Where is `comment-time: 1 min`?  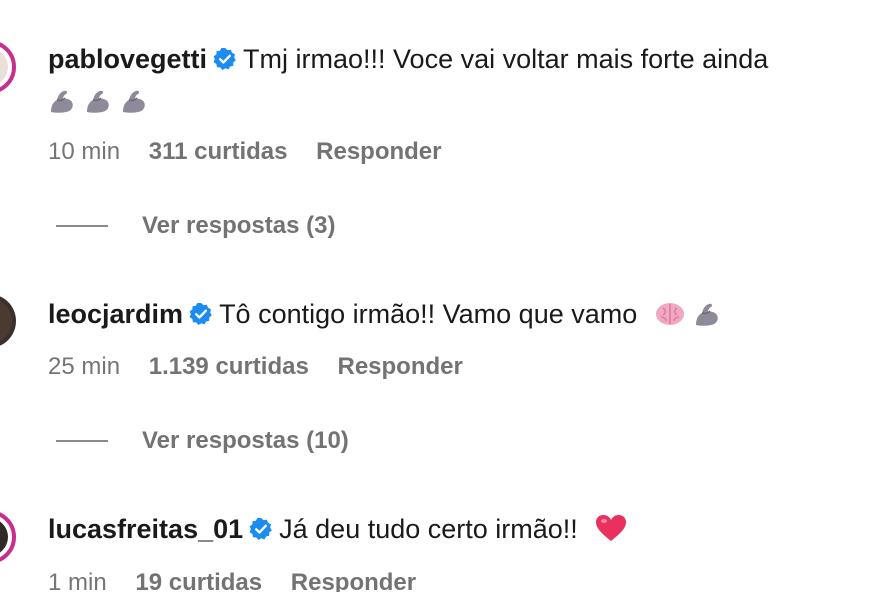
comment-time: 1 min is located at coordinates (77, 580).